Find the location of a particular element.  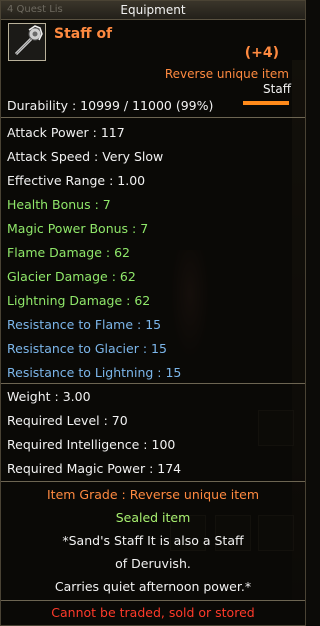

item-type: Staff is located at coordinates (277, 89).